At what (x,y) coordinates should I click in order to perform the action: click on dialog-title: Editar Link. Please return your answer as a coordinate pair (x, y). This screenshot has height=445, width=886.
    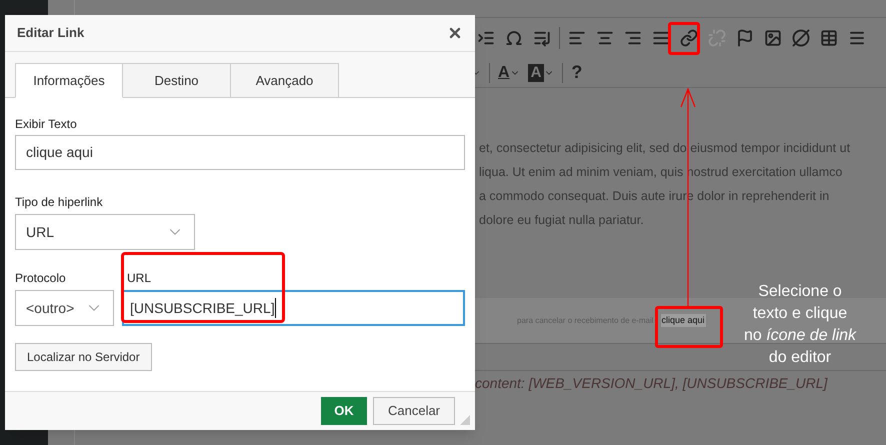
    Looking at the image, I should click on (50, 33).